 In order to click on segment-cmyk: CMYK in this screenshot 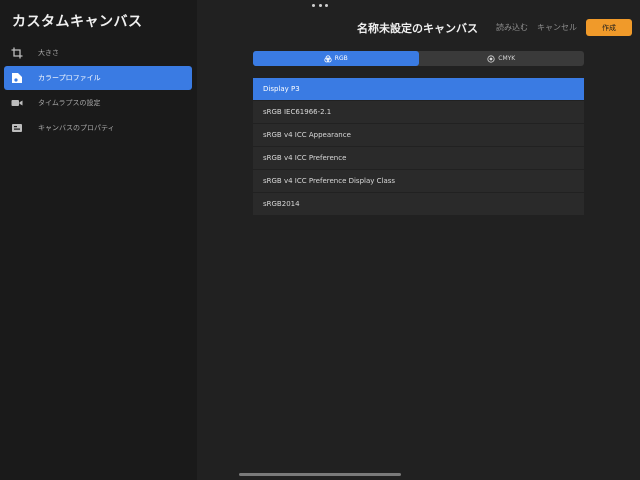, I will do `click(502, 58)`.